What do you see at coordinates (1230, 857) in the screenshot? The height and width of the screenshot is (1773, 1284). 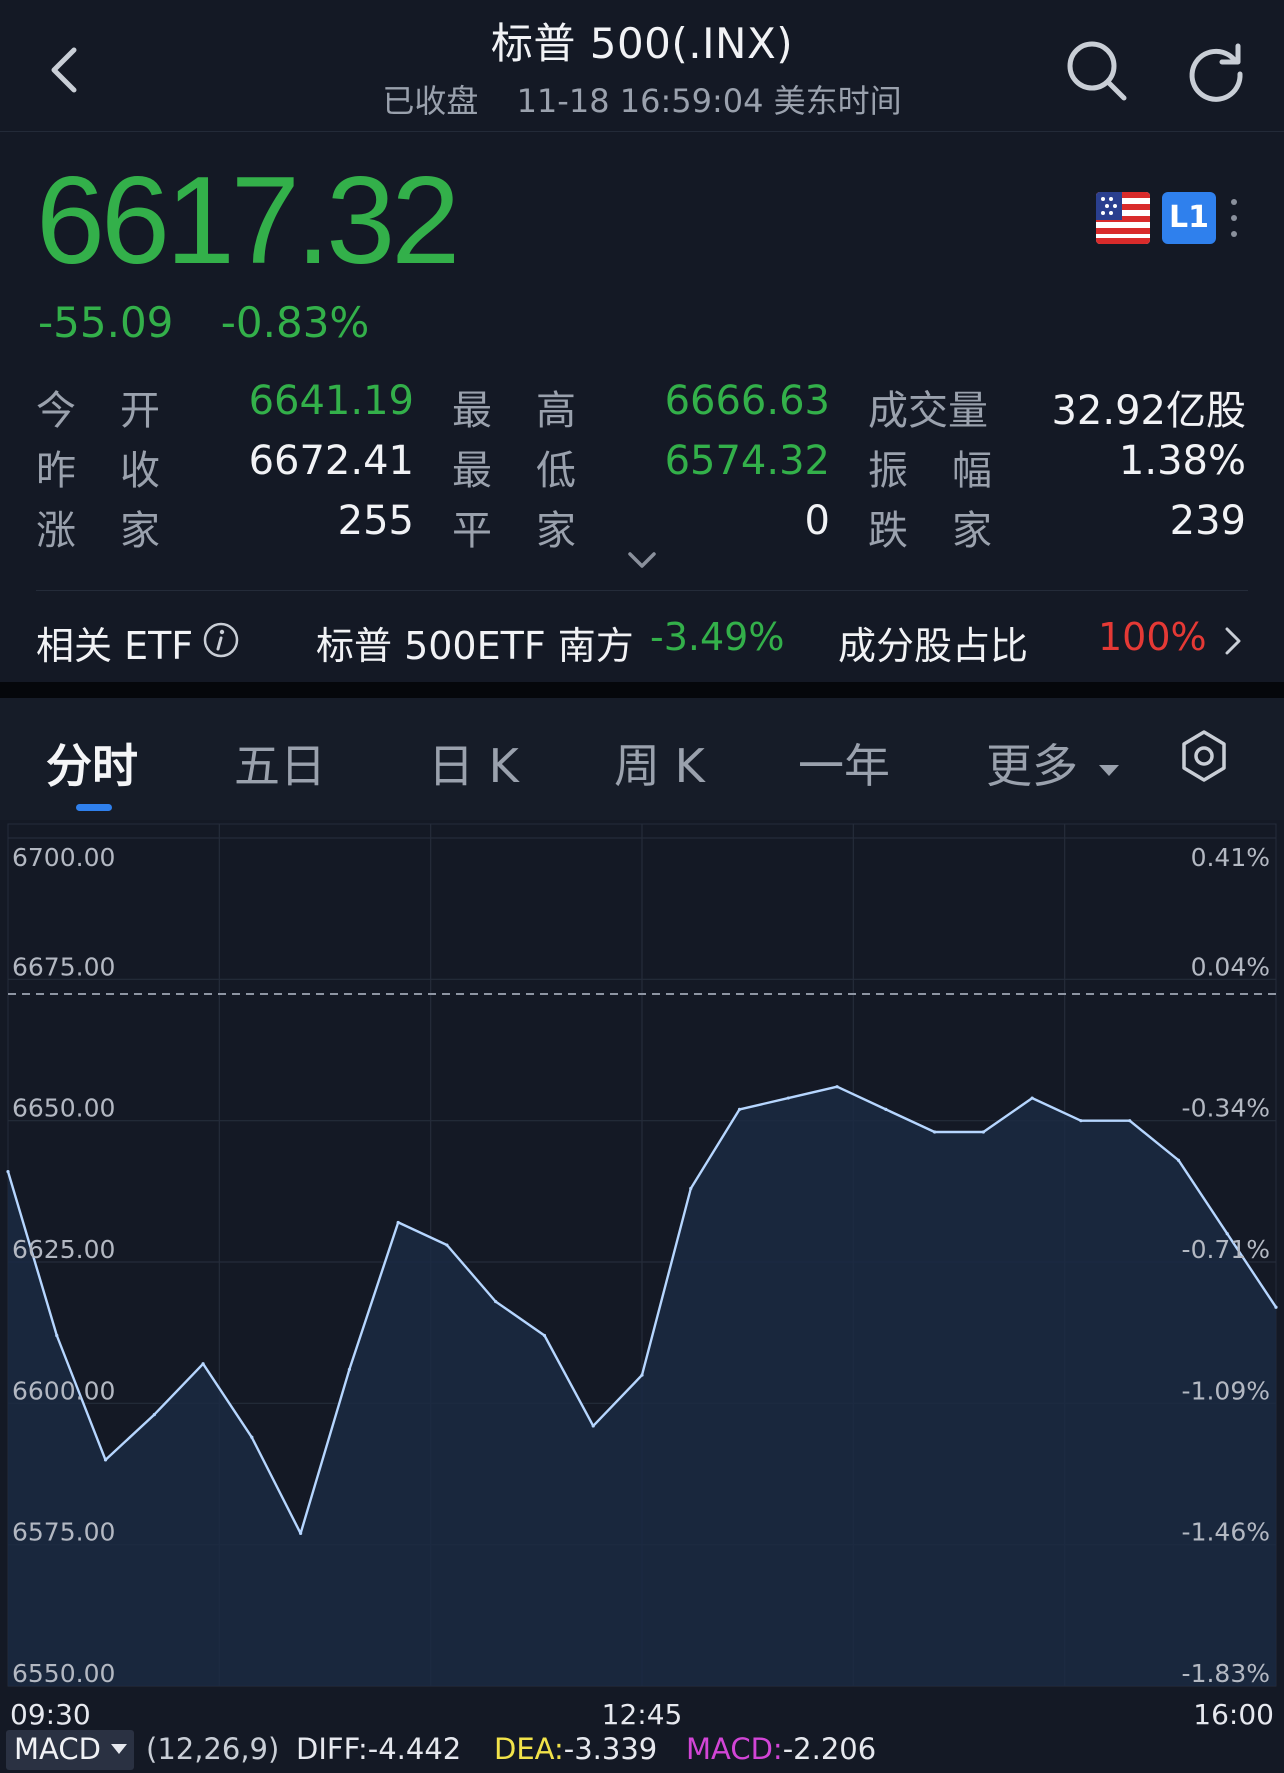 I see `y-tick-label-right: 0.41%` at bounding box center [1230, 857].